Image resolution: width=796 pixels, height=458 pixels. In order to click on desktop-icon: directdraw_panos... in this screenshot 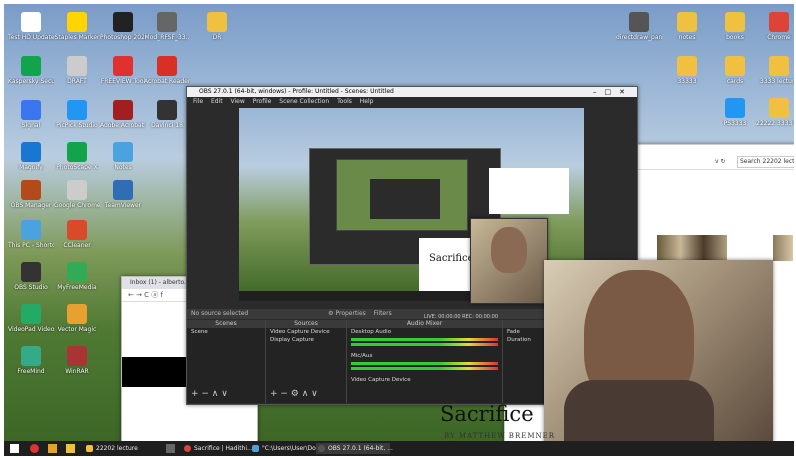, I will do `click(639, 26)`.